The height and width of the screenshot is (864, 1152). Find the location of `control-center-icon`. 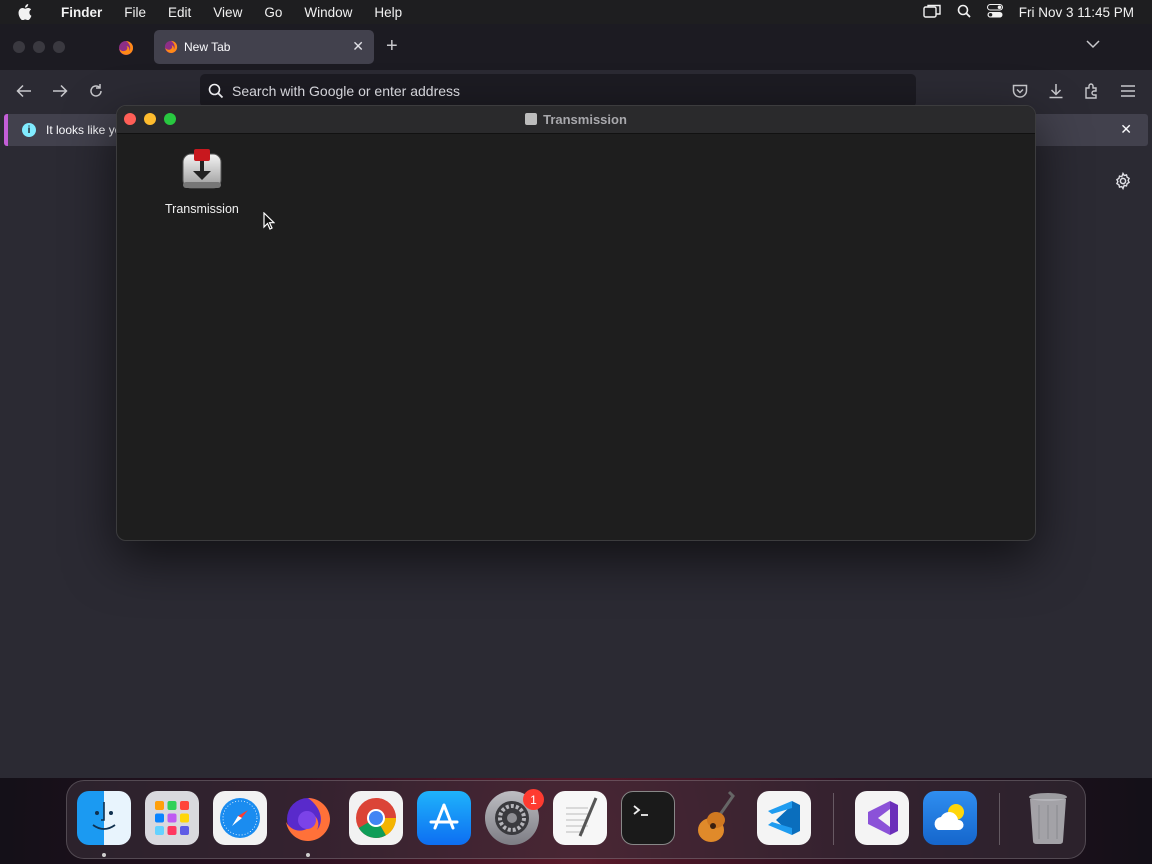

control-center-icon is located at coordinates (994, 12).